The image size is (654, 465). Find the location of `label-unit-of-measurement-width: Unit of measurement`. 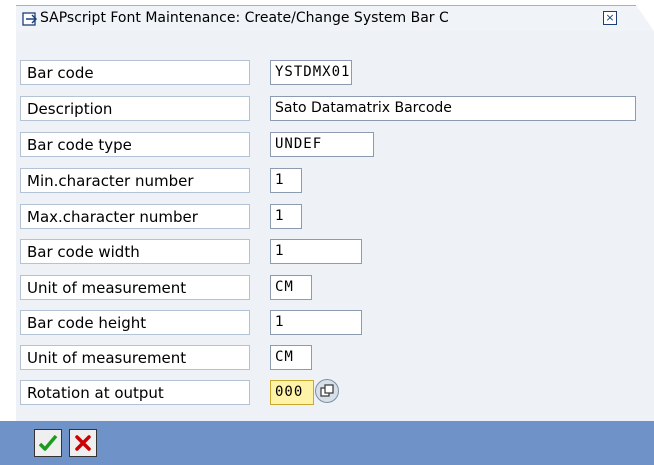

label-unit-of-measurement-width: Unit of measurement is located at coordinates (135, 287).